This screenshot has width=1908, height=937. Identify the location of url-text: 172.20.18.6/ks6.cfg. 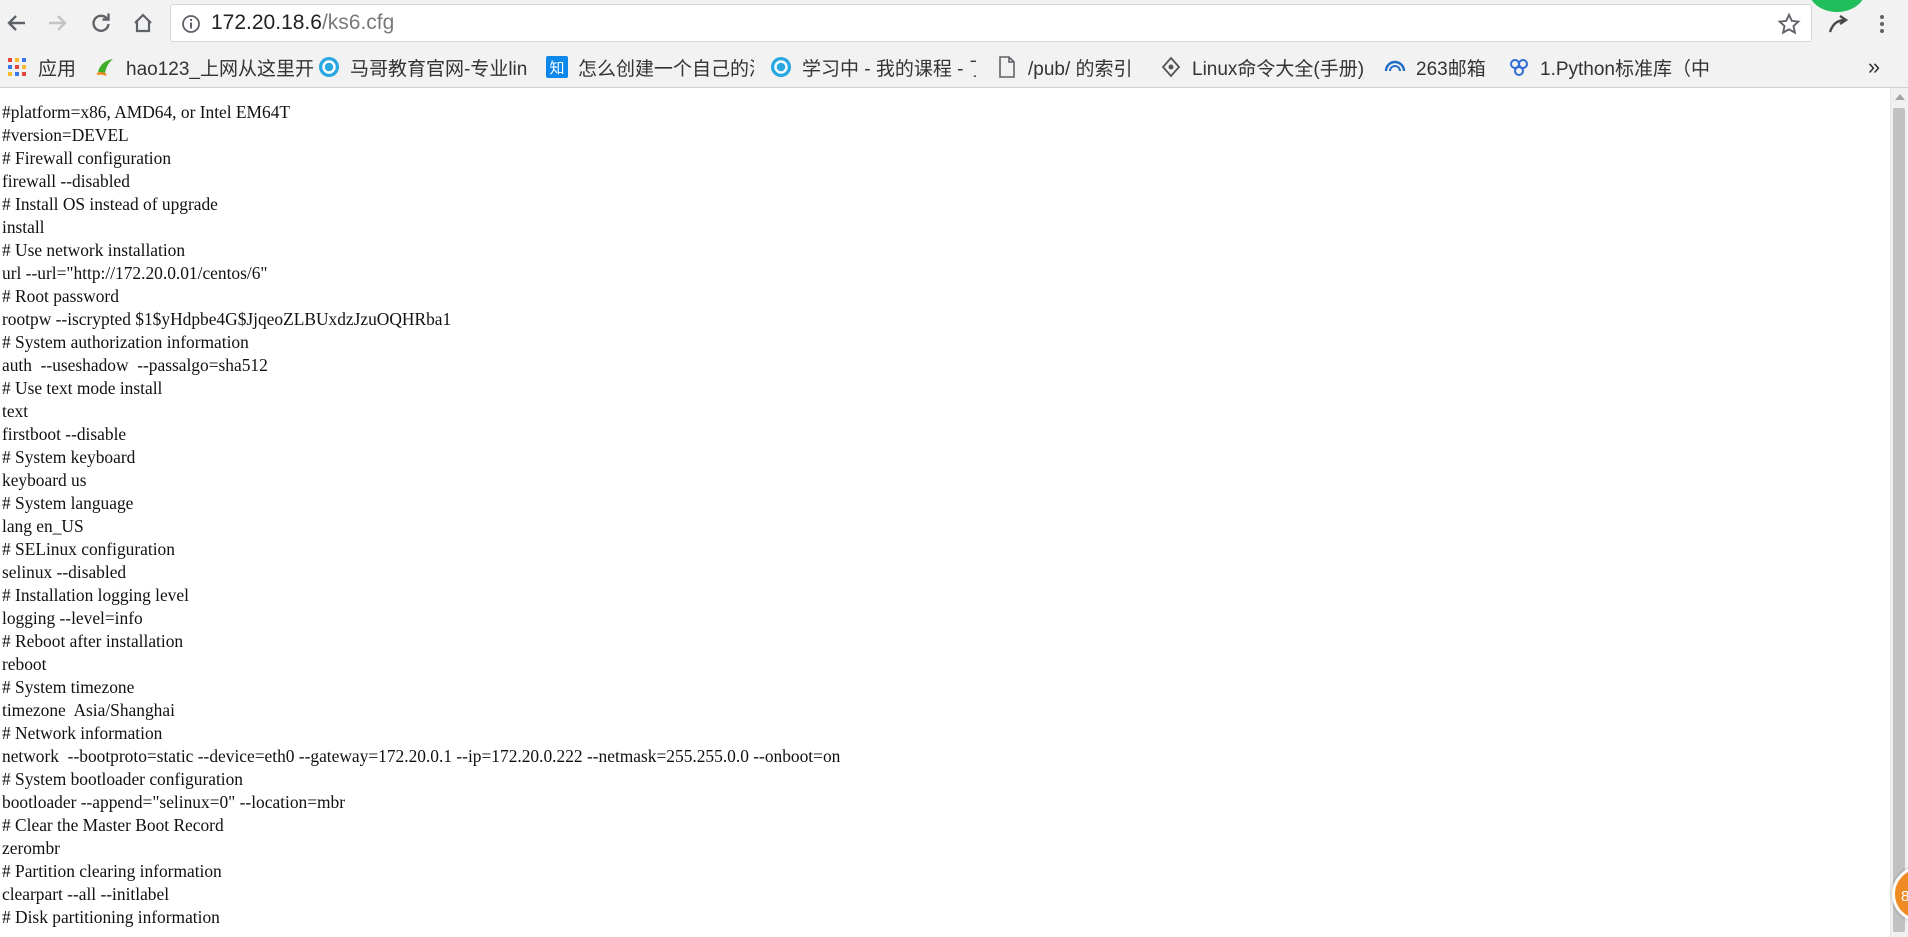
(302, 23).